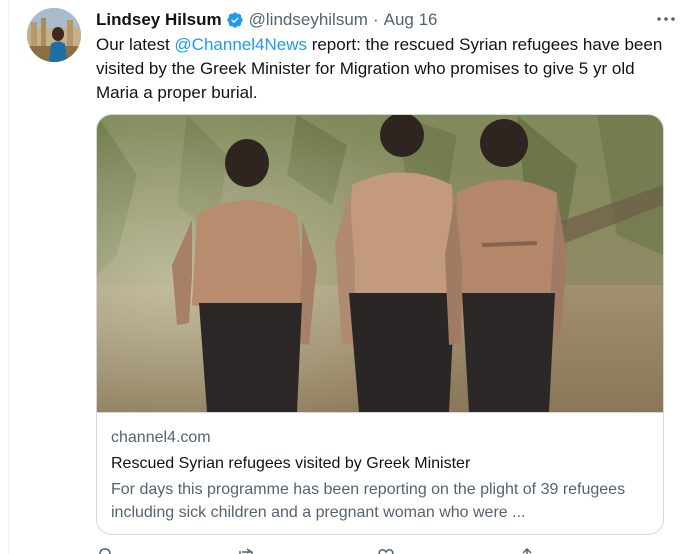 This screenshot has height=554, width=689. Describe the element at coordinates (246, 551) in the screenshot. I see `retweet-icon` at that location.